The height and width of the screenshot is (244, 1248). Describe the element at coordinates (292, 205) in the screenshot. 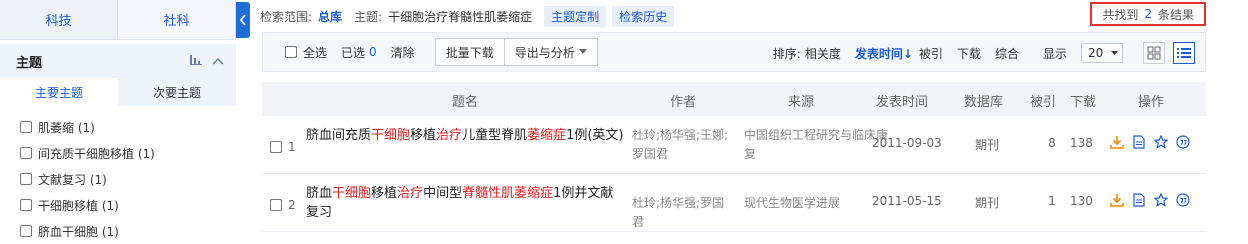

I see `row-number: 2` at that location.